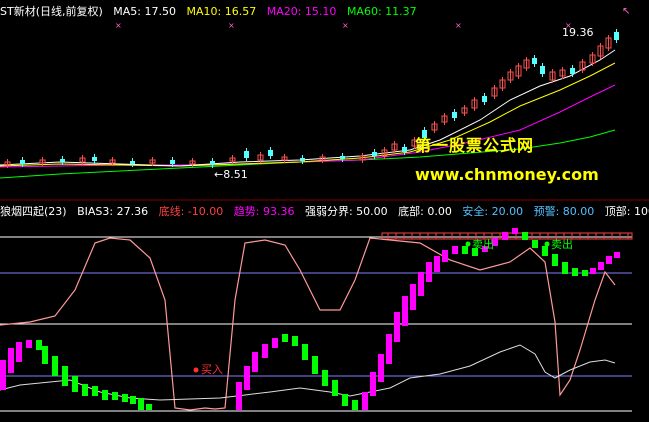 Image resolution: width=649 pixels, height=422 pixels. I want to click on sell-signal-label-1: 卖出, so click(483, 244).